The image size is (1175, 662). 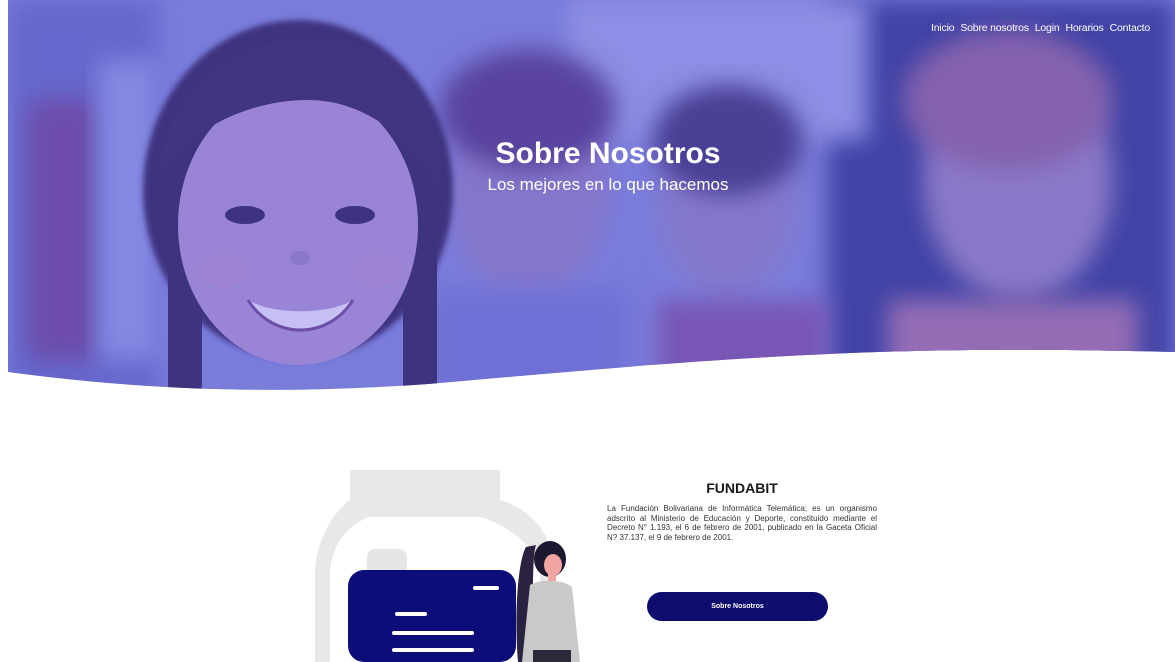 I want to click on nav-login: Login, so click(x=1047, y=28).